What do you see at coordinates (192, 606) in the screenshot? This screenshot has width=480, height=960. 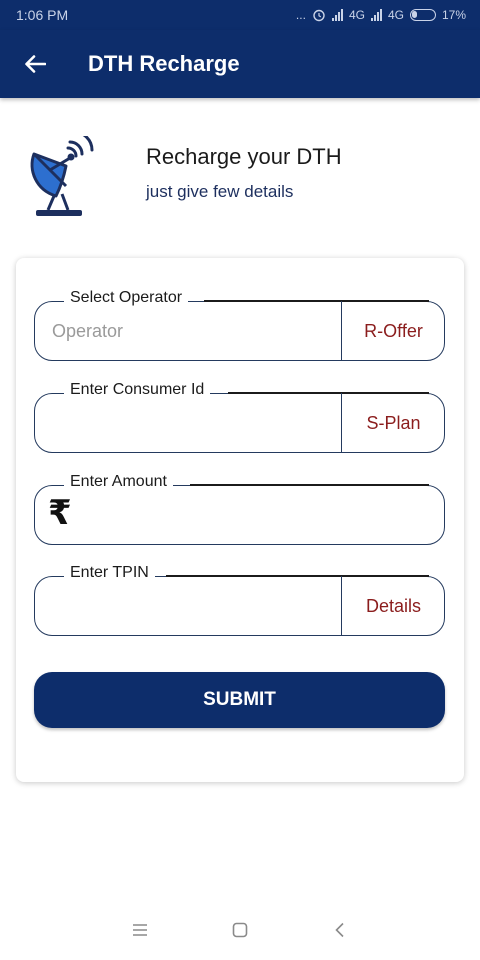 I see `tpin-input` at bounding box center [192, 606].